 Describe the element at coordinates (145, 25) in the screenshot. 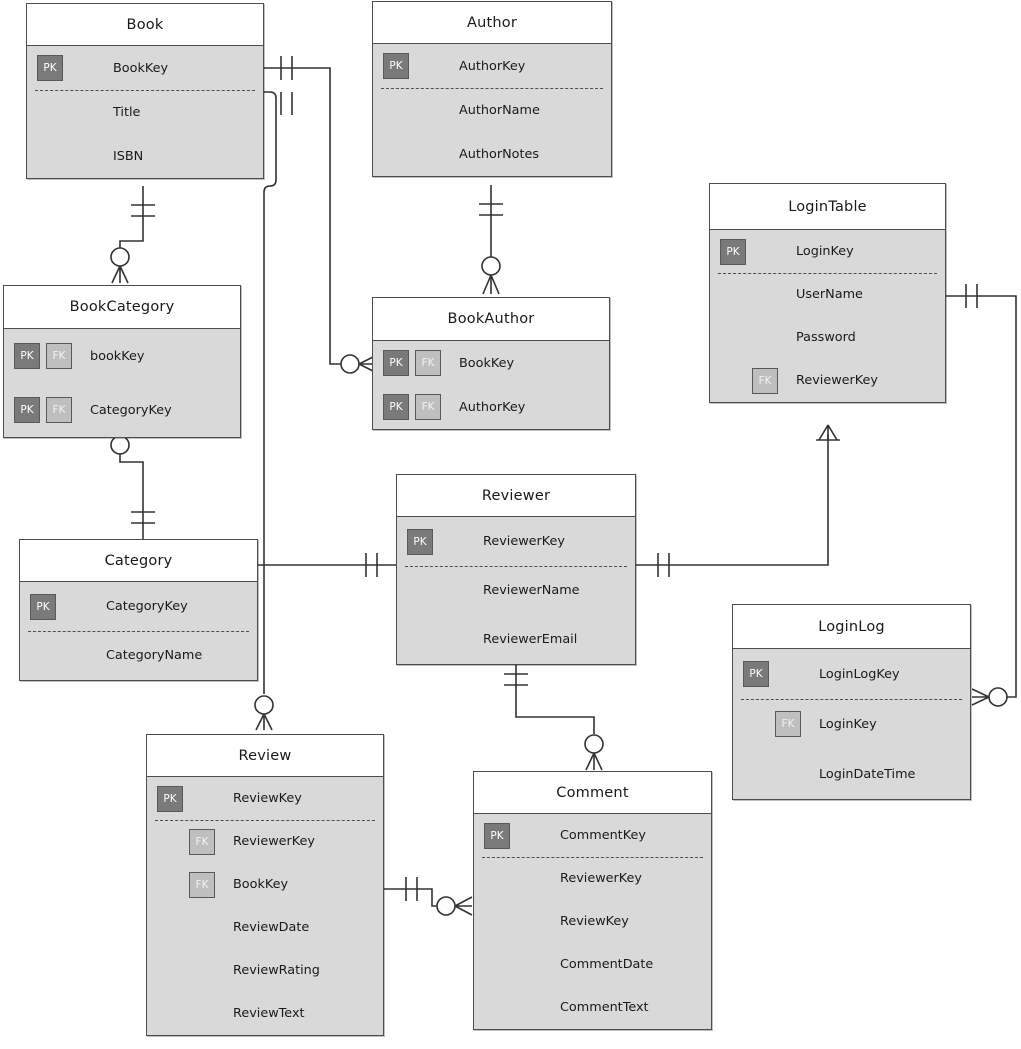

I see `entity-title-book: Book` at that location.